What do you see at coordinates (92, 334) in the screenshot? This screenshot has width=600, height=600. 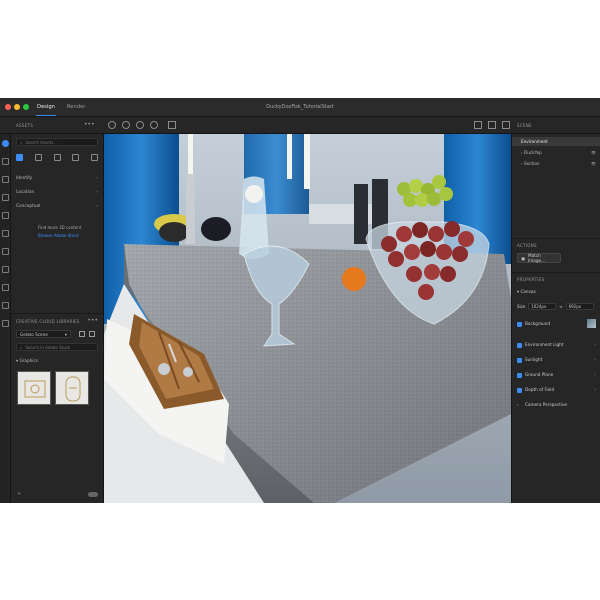 I see `list-view-icon` at bounding box center [92, 334].